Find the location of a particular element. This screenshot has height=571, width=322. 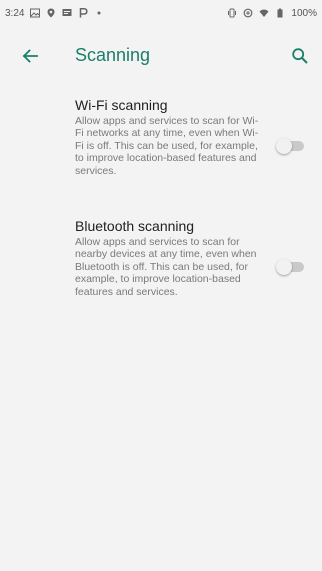

dot-icon is located at coordinates (99, 13).